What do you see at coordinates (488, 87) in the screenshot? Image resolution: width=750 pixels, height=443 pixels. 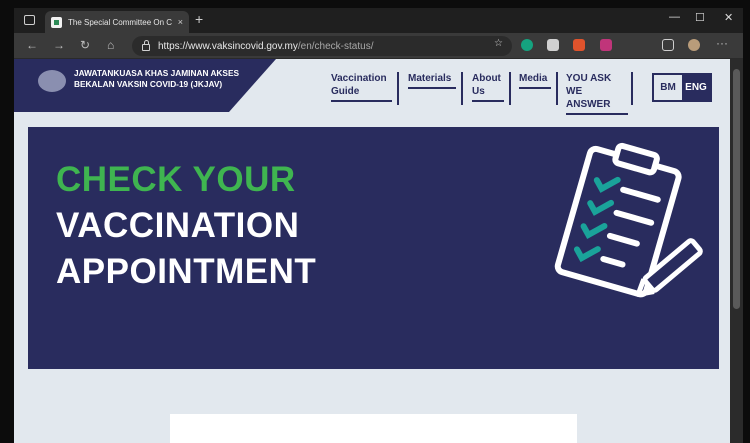 I see `nav-about-us: About Us` at bounding box center [488, 87].